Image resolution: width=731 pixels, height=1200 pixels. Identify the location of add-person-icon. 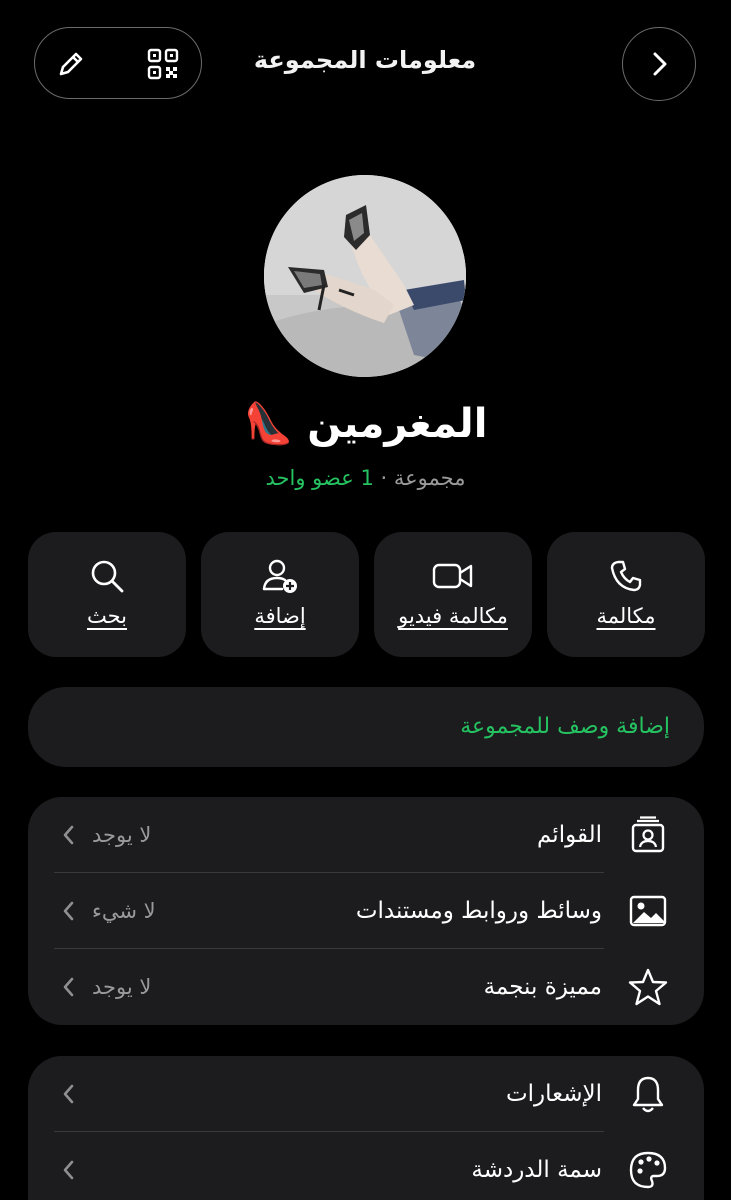
(280, 576).